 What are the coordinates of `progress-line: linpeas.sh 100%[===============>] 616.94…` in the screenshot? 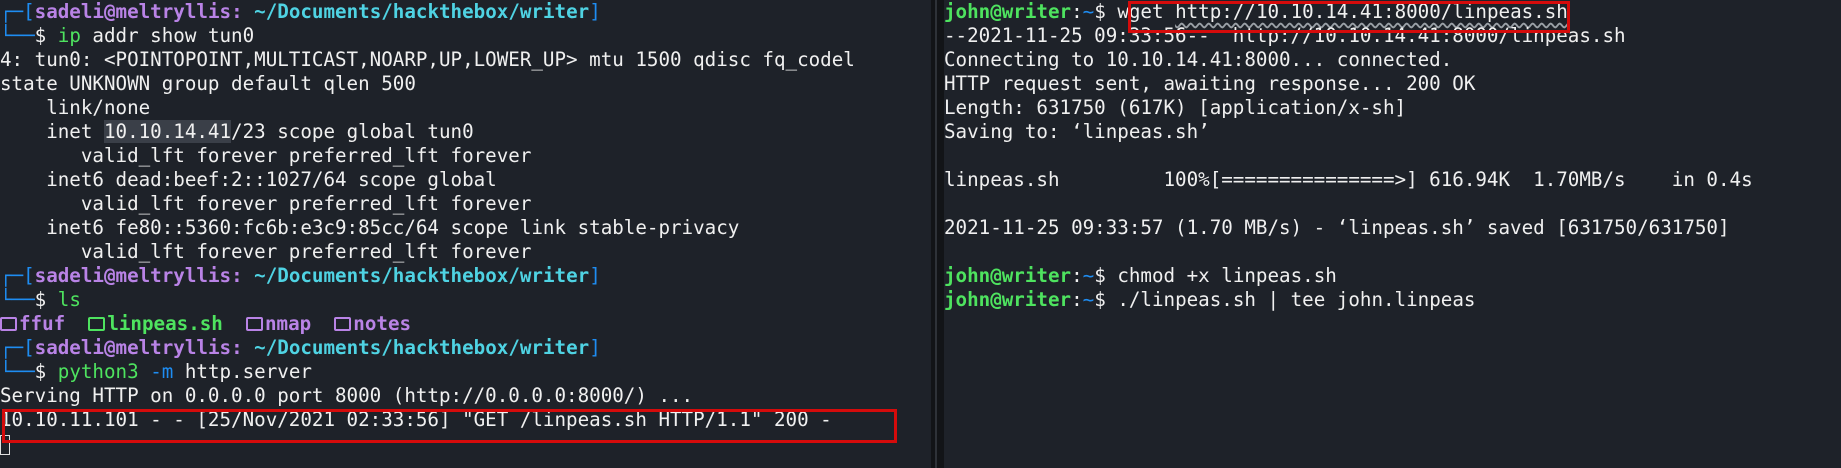 It's located at (1348, 179).